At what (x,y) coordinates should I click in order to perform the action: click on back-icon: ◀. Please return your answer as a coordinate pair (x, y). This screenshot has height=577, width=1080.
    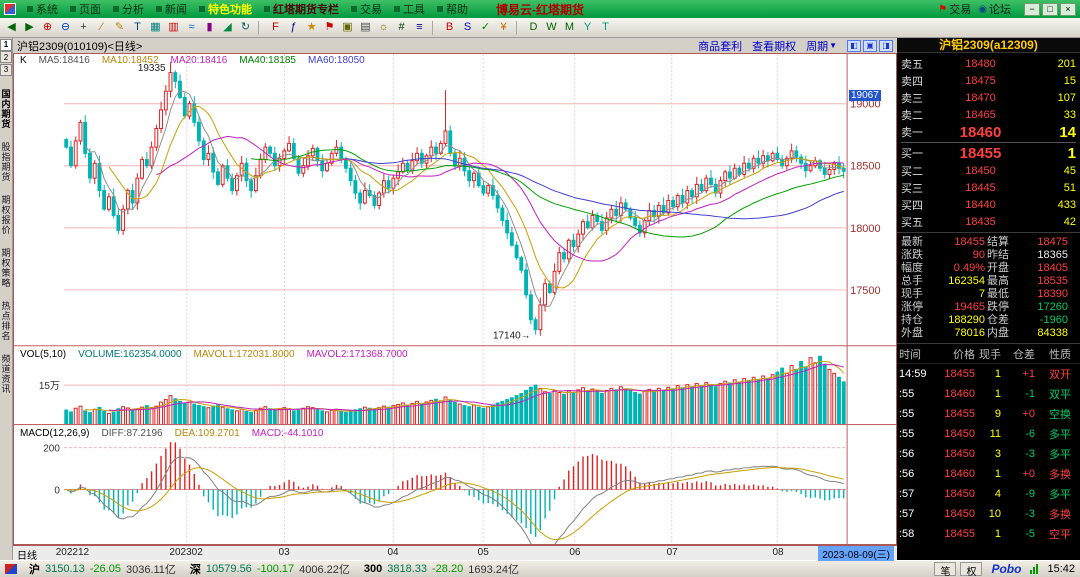
    Looking at the image, I should click on (11, 28).